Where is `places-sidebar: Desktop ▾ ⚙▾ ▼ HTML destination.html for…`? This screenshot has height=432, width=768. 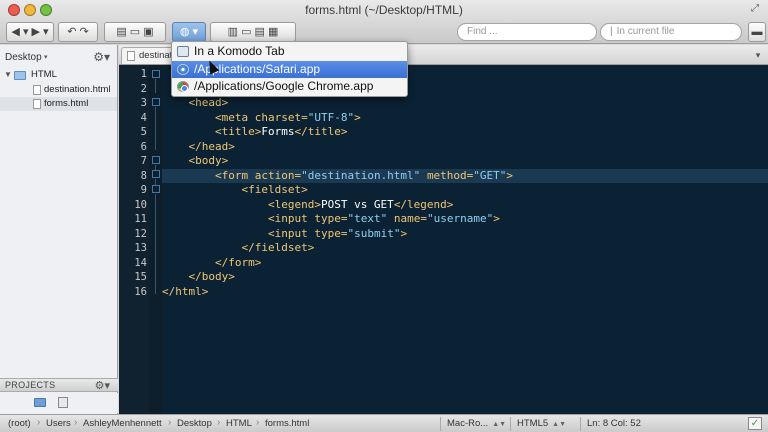
places-sidebar: Desktop ▾ ⚙▾ ▼ HTML destination.html for… is located at coordinates (59, 229).